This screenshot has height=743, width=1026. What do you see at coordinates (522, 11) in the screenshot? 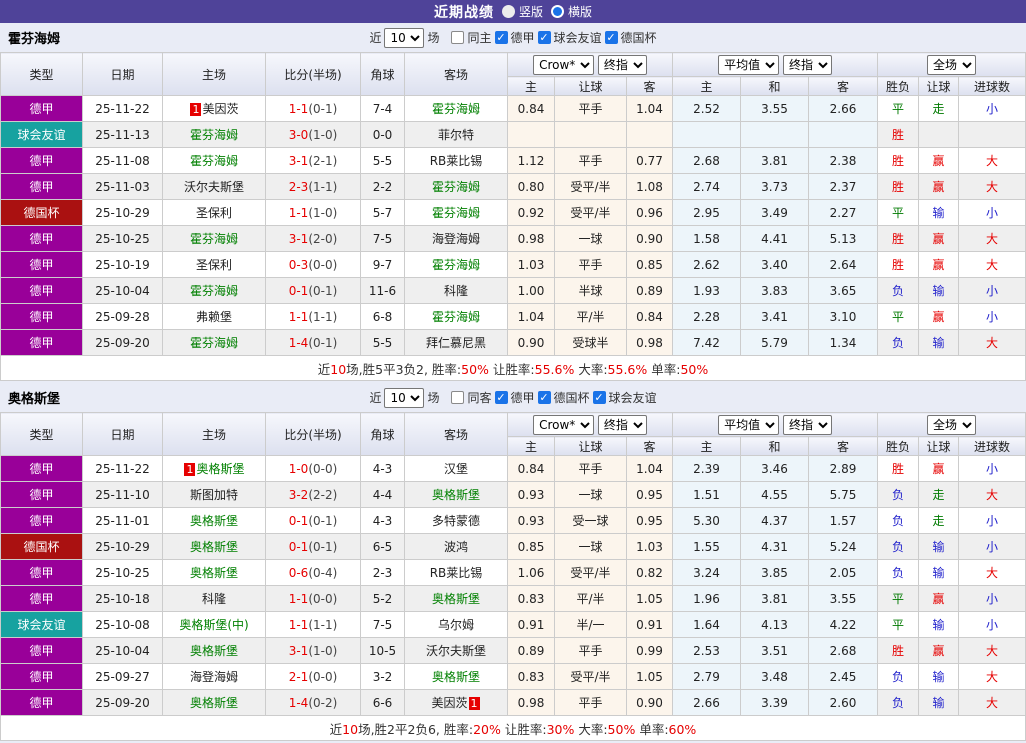
I see `layout-option-vertical: 竖版` at bounding box center [522, 11].